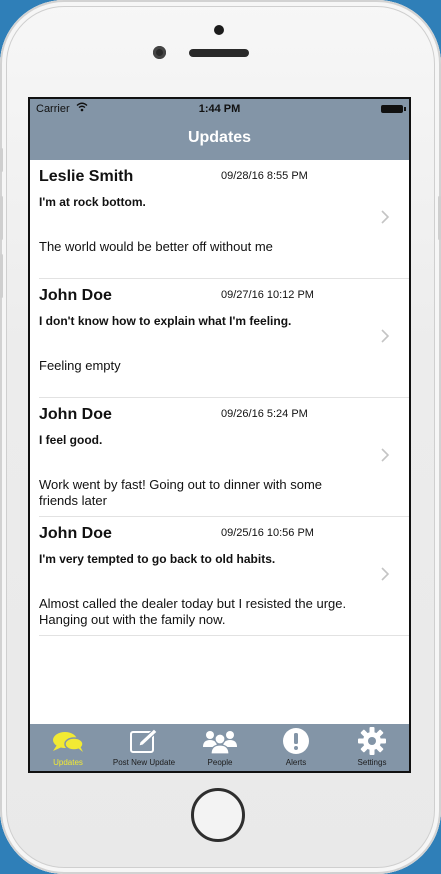 This screenshot has width=441, height=874. What do you see at coordinates (1, 160) in the screenshot?
I see `volume-switch` at bounding box center [1, 160].